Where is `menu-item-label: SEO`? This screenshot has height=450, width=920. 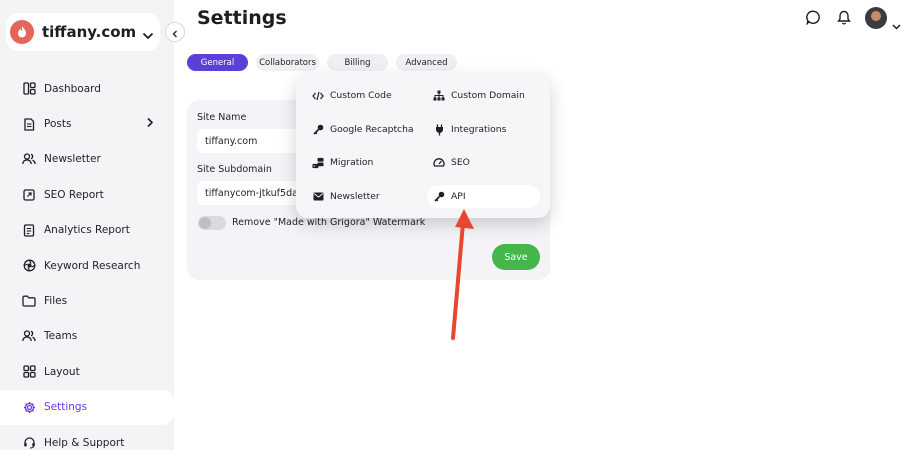 menu-item-label: SEO is located at coordinates (460, 162).